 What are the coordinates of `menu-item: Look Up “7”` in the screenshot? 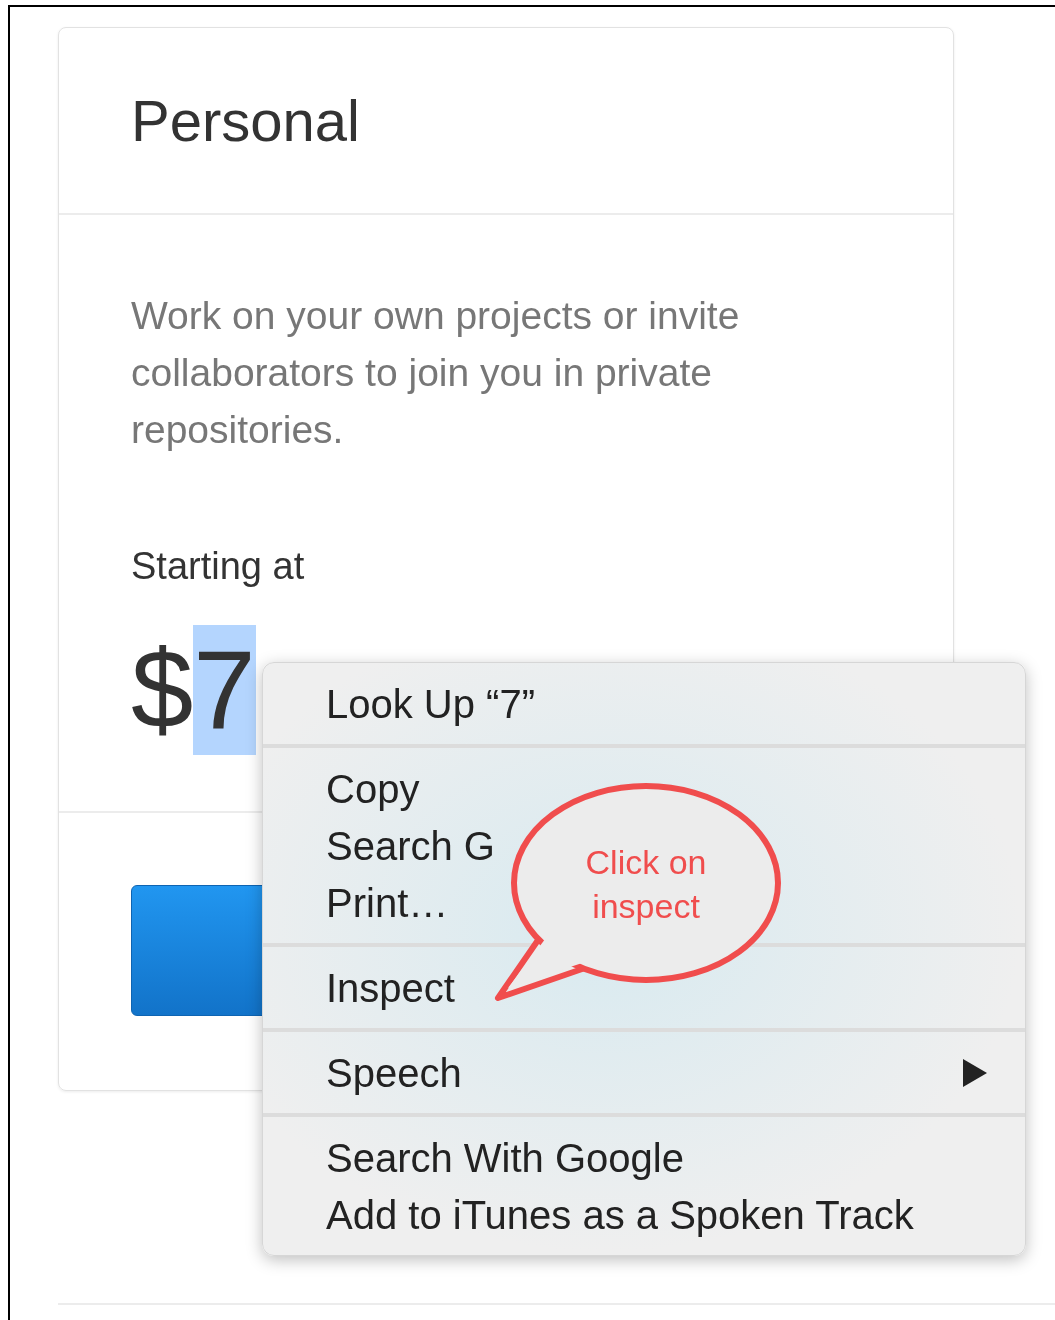 It's located at (430, 703).